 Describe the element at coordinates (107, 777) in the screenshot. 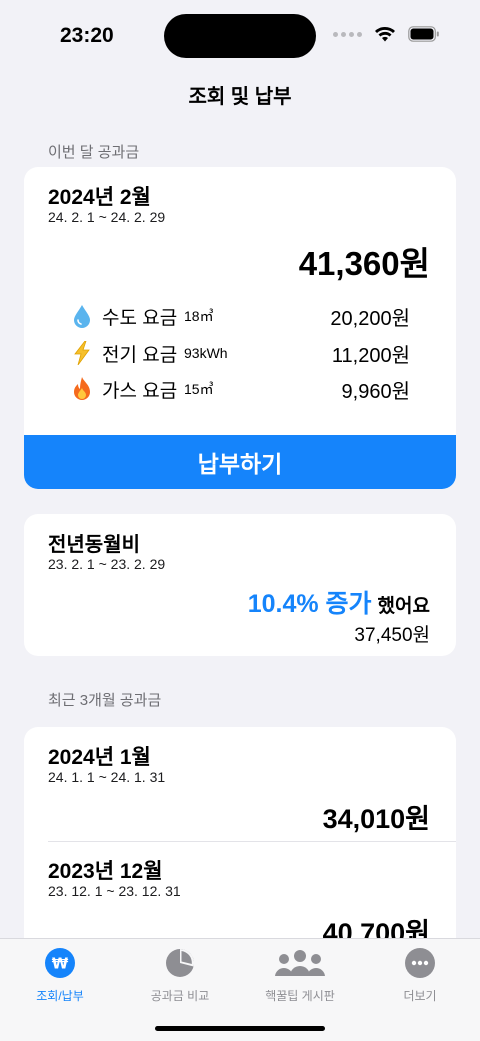

I see `recent-period: 24. 1. 1 ~ 24. 1. 31` at that location.